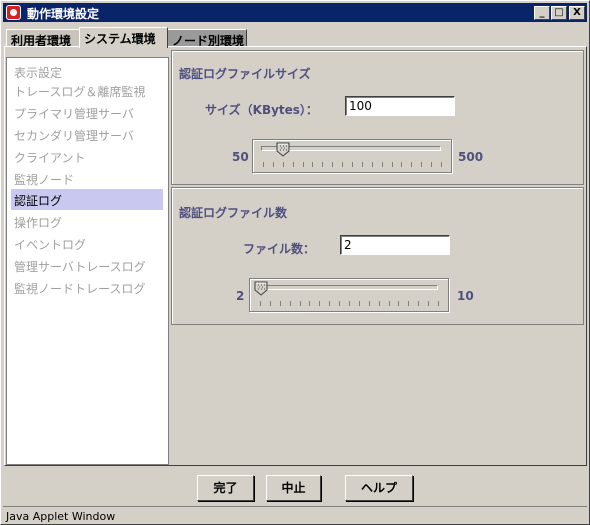 The width and height of the screenshot is (590, 525). Describe the element at coordinates (87, 265) in the screenshot. I see `sidebar-item-server-trace-log: 管理サーバトレースログ` at that location.